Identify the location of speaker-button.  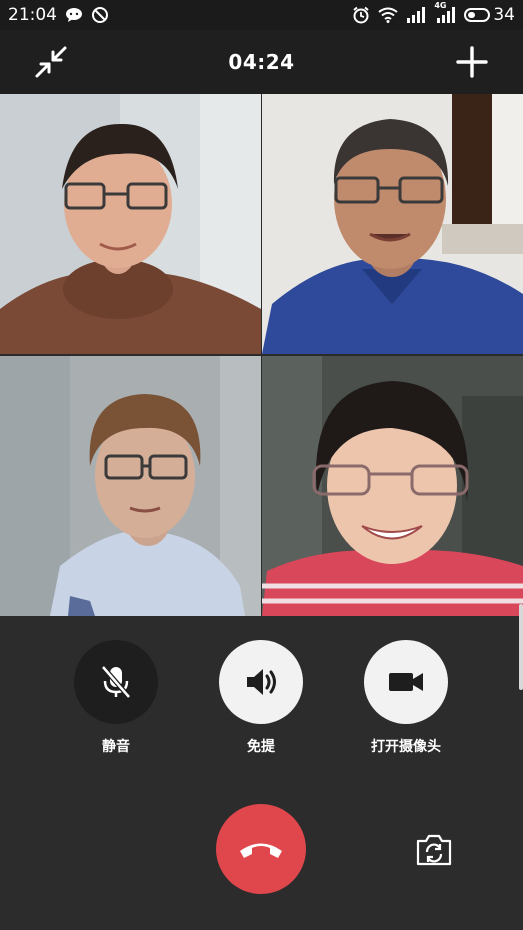
(261, 682).